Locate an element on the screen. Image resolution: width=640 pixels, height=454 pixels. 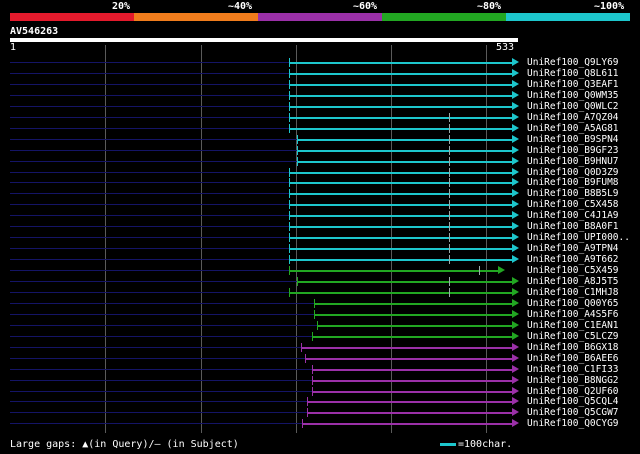
hit-row: UniRef100_B9FUM8 is located at coordinates (320, 182).